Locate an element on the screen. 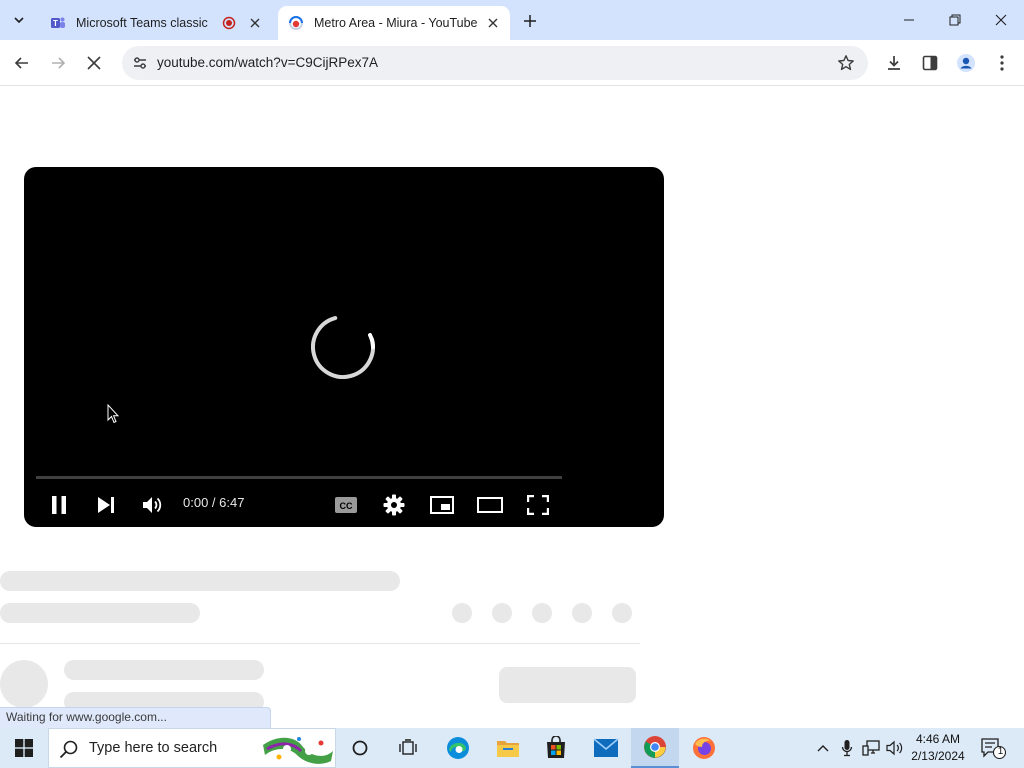 This screenshot has width=1024, height=768. browser-toolbar: youtube.com/watch?v=C9CijRPex7A is located at coordinates (512, 63).